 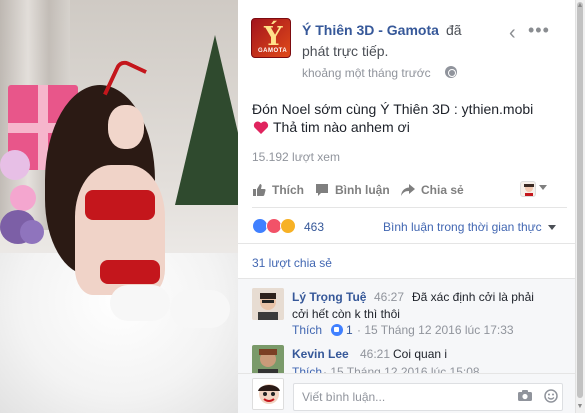 I want to click on share-label: Chia sẻ, so click(x=442, y=190).